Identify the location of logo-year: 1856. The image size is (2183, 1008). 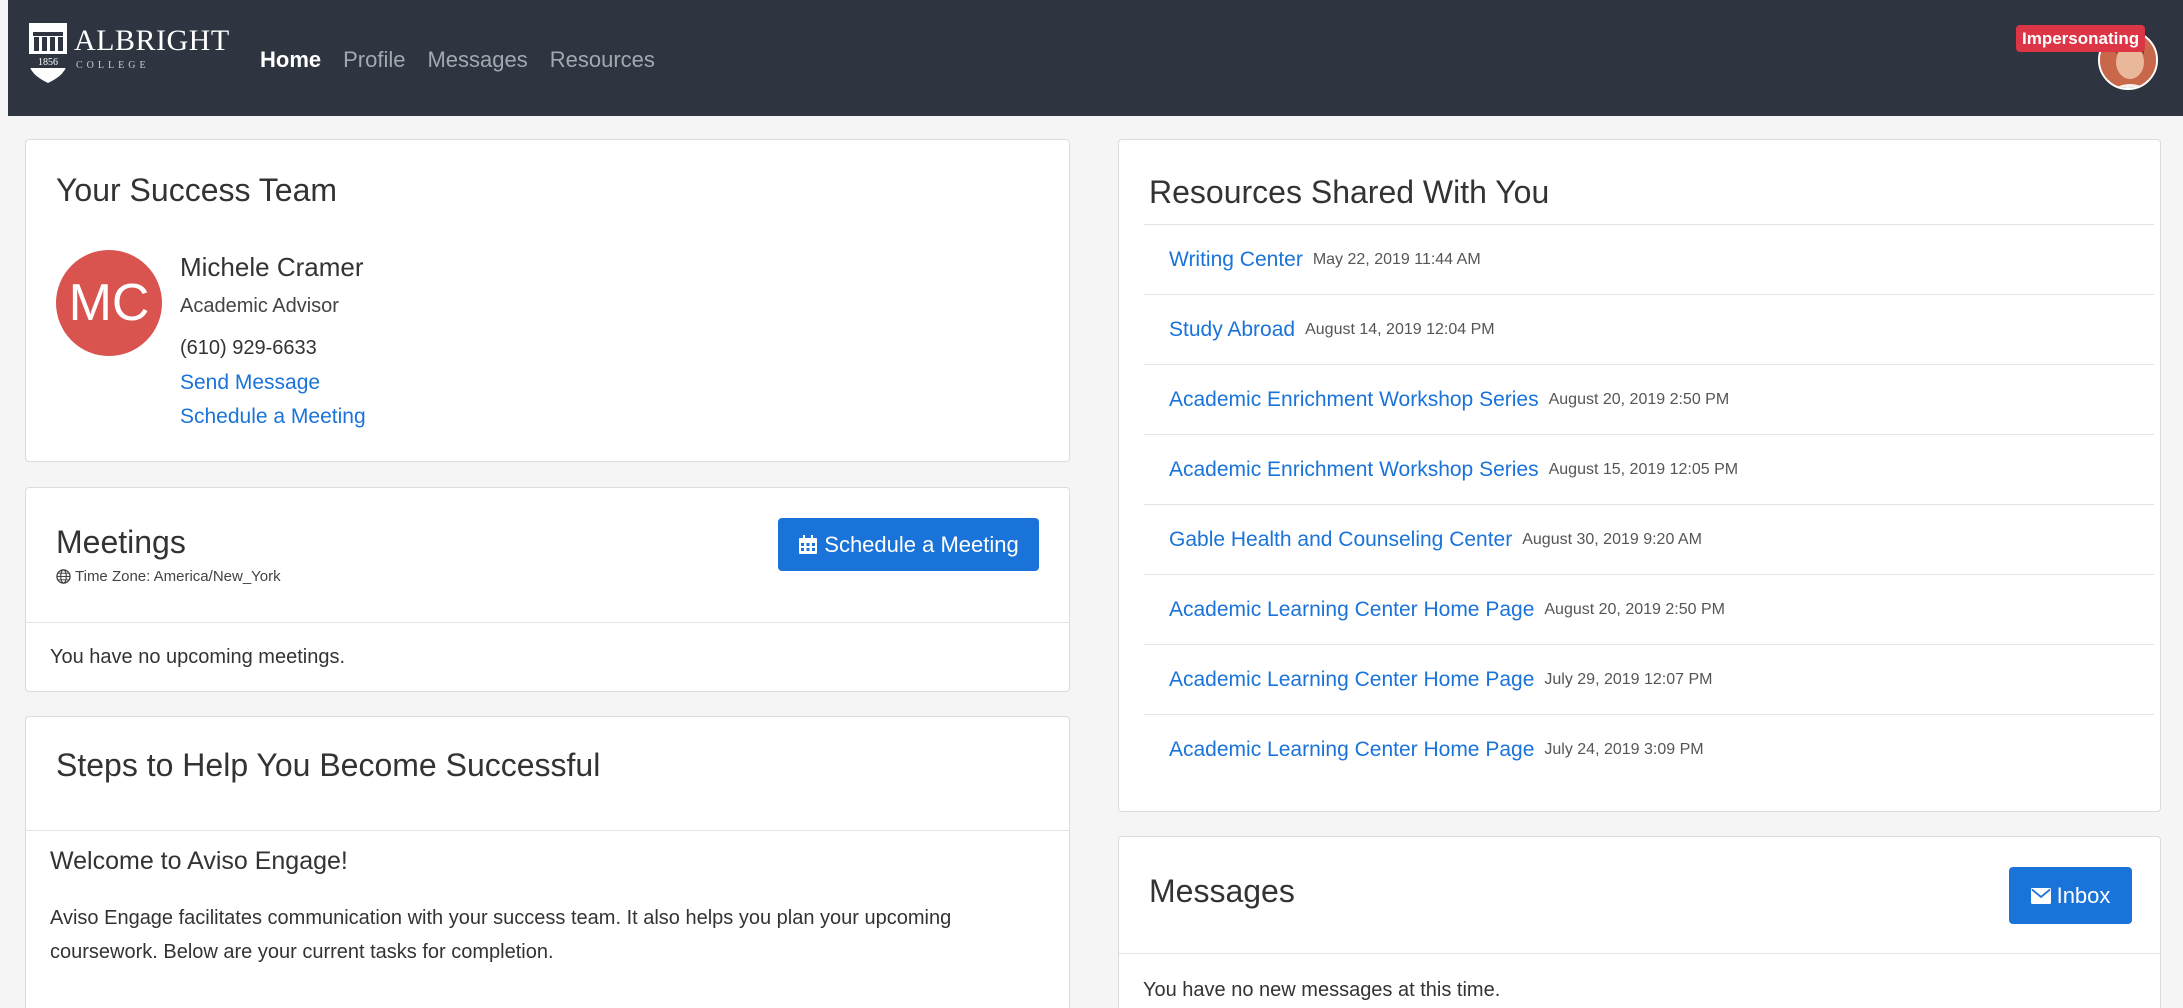
(48, 62).